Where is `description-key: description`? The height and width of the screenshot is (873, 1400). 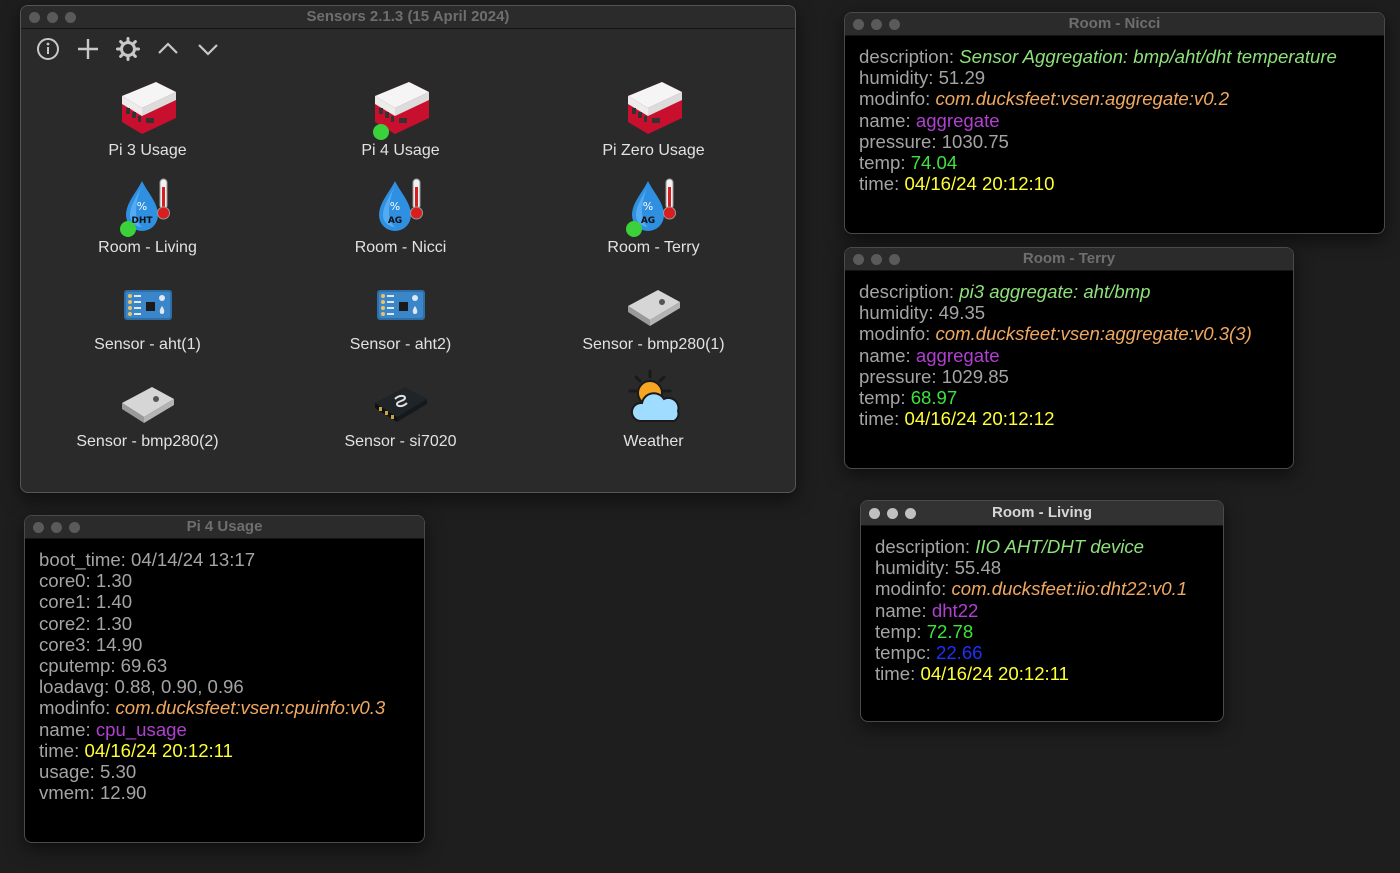 description-key: description is located at coordinates (920, 546).